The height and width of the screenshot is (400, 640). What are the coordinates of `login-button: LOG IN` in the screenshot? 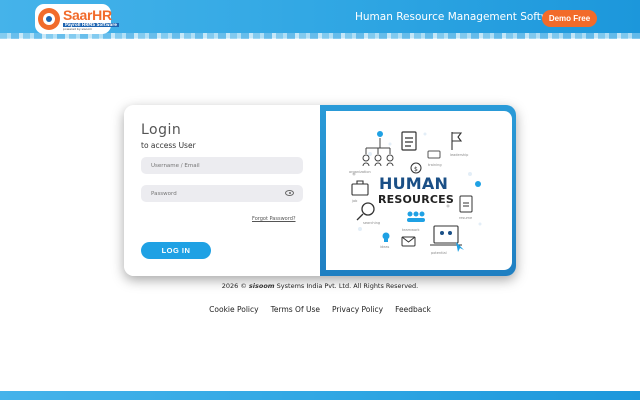 It's located at (176, 250).